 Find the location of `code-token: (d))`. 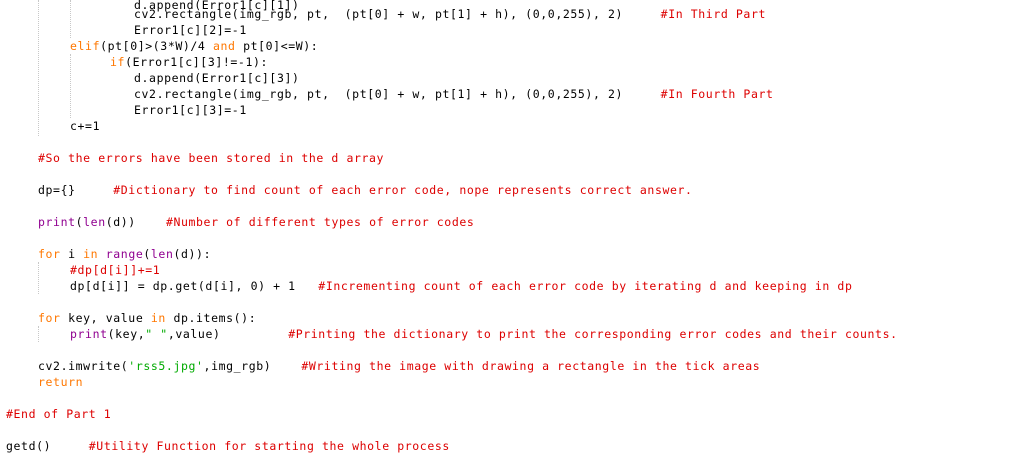

code-token: (d)) is located at coordinates (120, 222).